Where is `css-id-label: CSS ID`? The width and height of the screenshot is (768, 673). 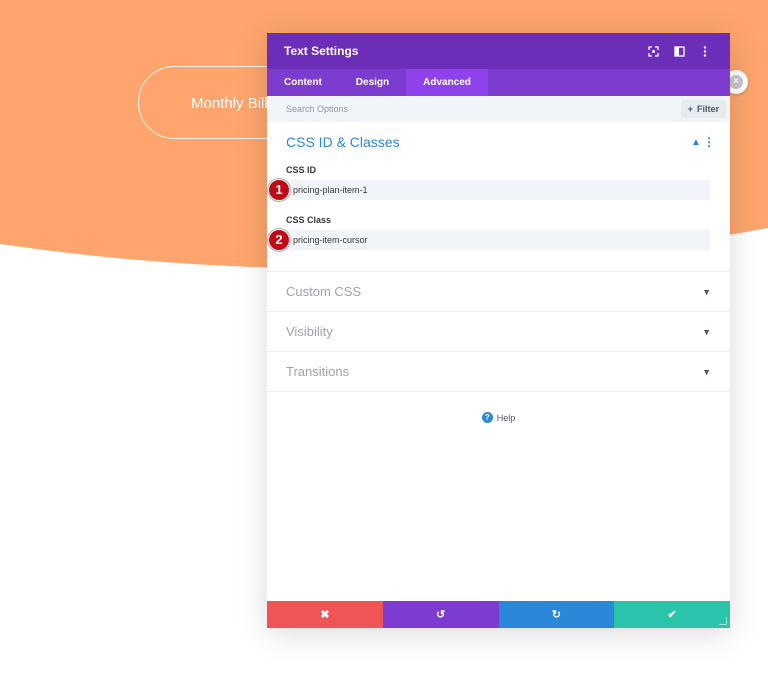 css-id-label: CSS ID is located at coordinates (301, 170).